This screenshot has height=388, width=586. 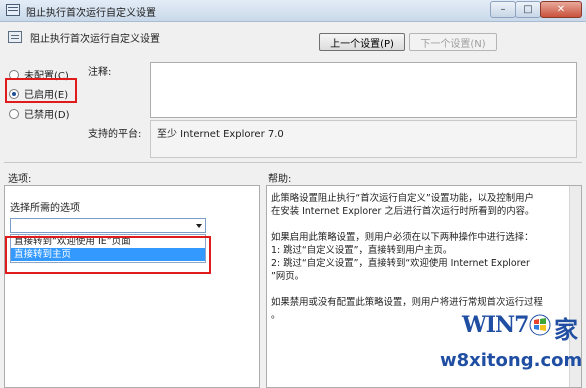 I want to click on chevron-down-icon, so click(x=199, y=226).